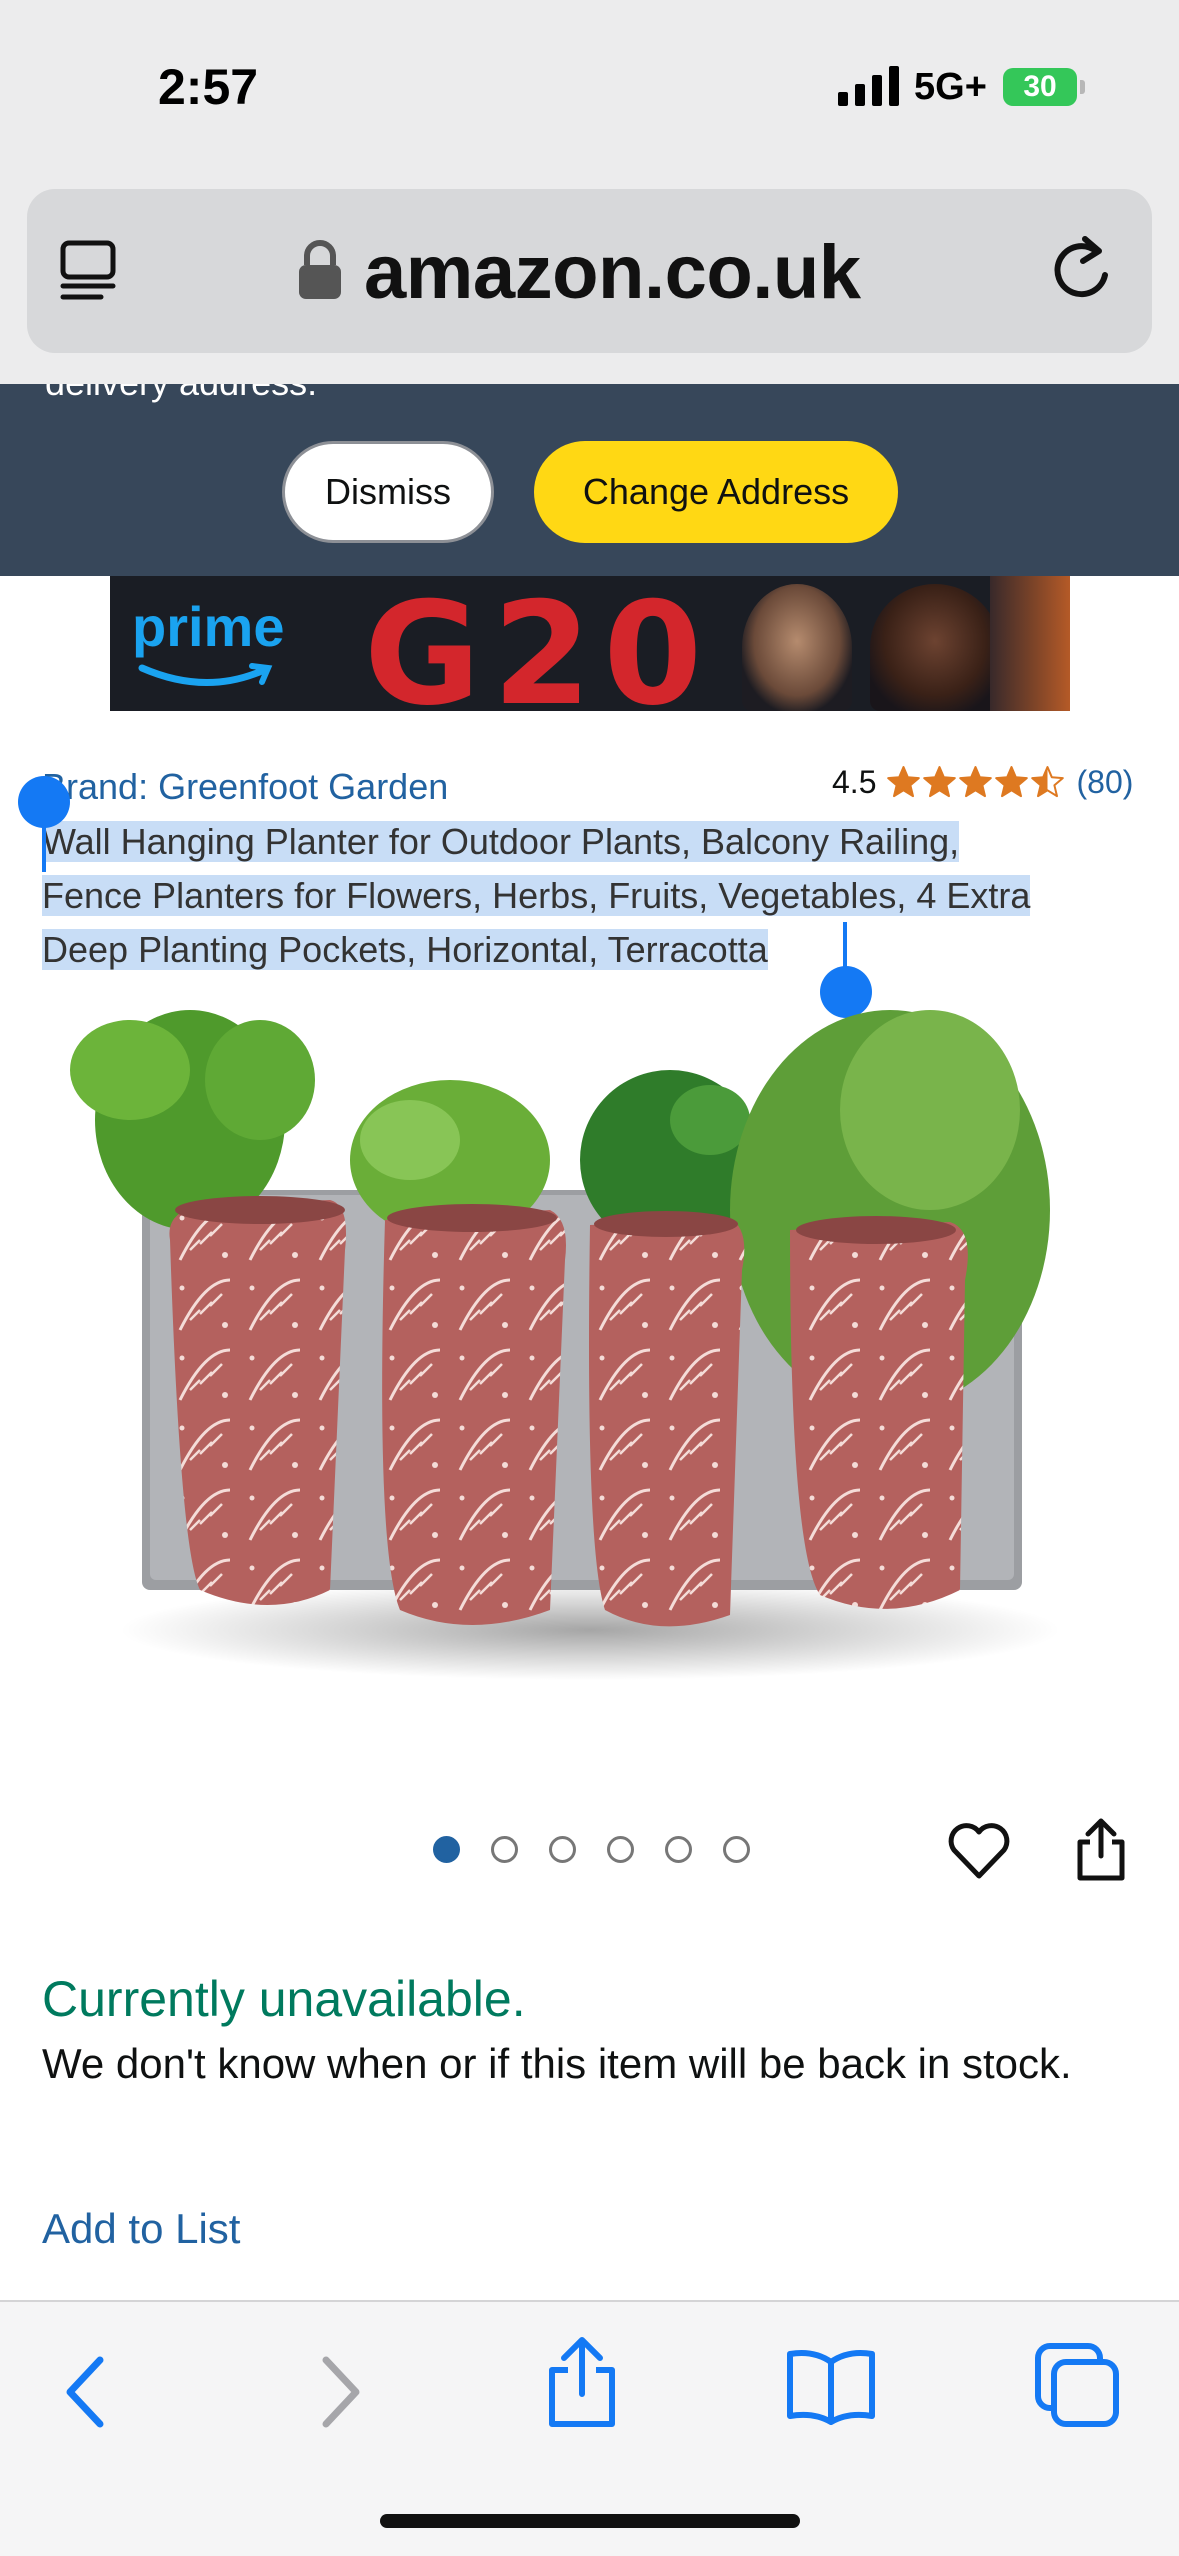 This screenshot has width=1179, height=2556. I want to click on prime-video-ad: prime G20, so click(590, 643).